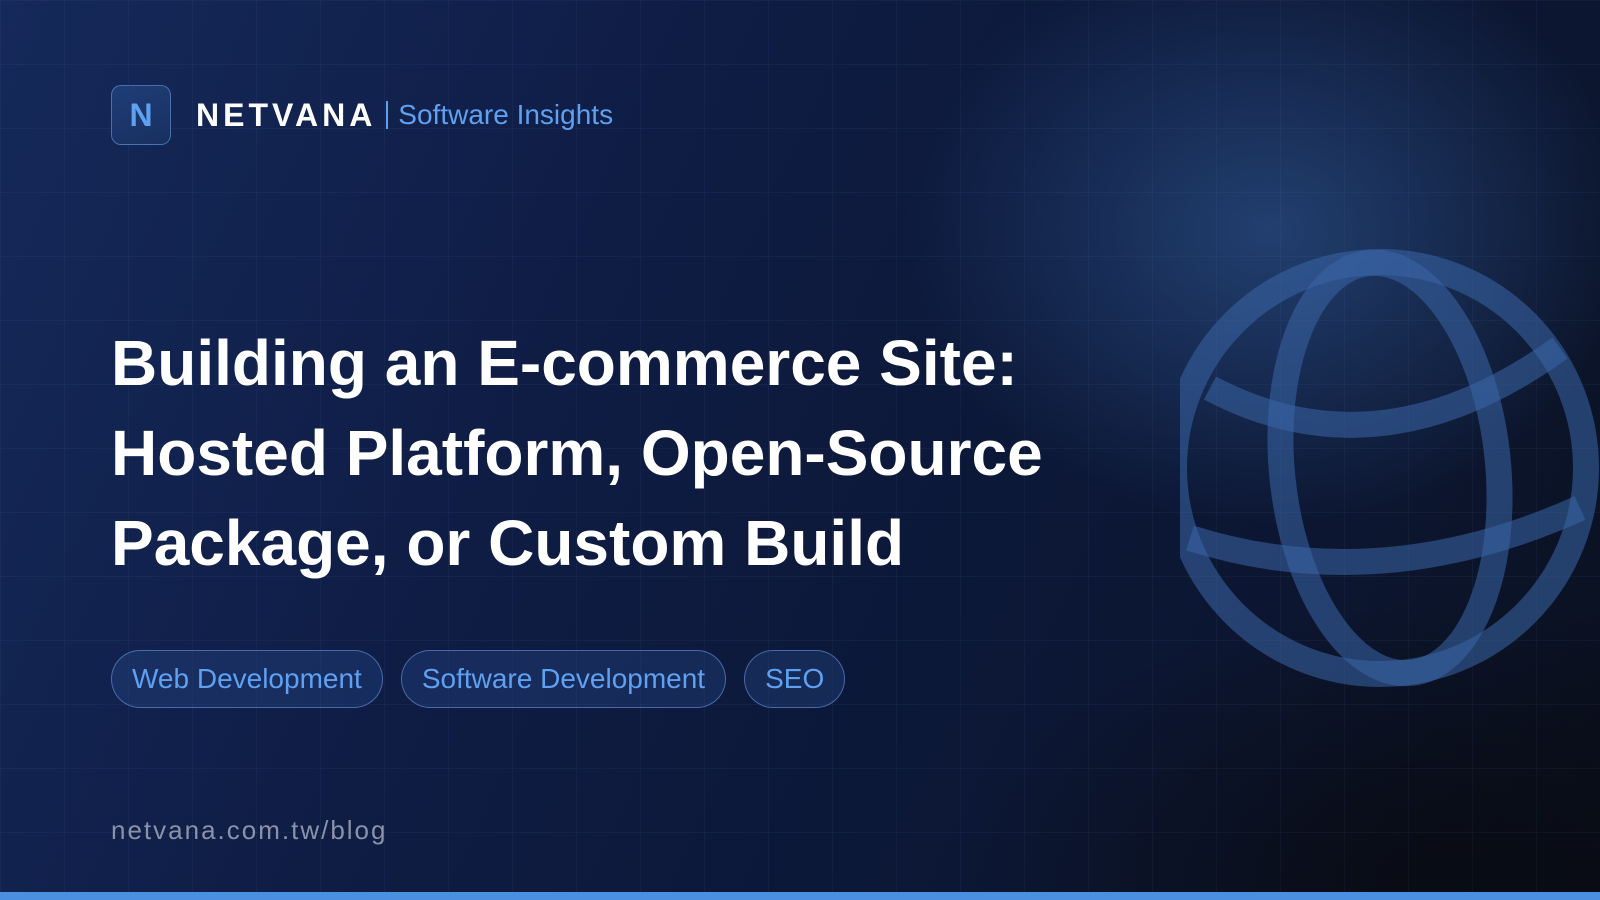  I want to click on post-title-line-3: Package, or Custom Build, so click(508, 543).